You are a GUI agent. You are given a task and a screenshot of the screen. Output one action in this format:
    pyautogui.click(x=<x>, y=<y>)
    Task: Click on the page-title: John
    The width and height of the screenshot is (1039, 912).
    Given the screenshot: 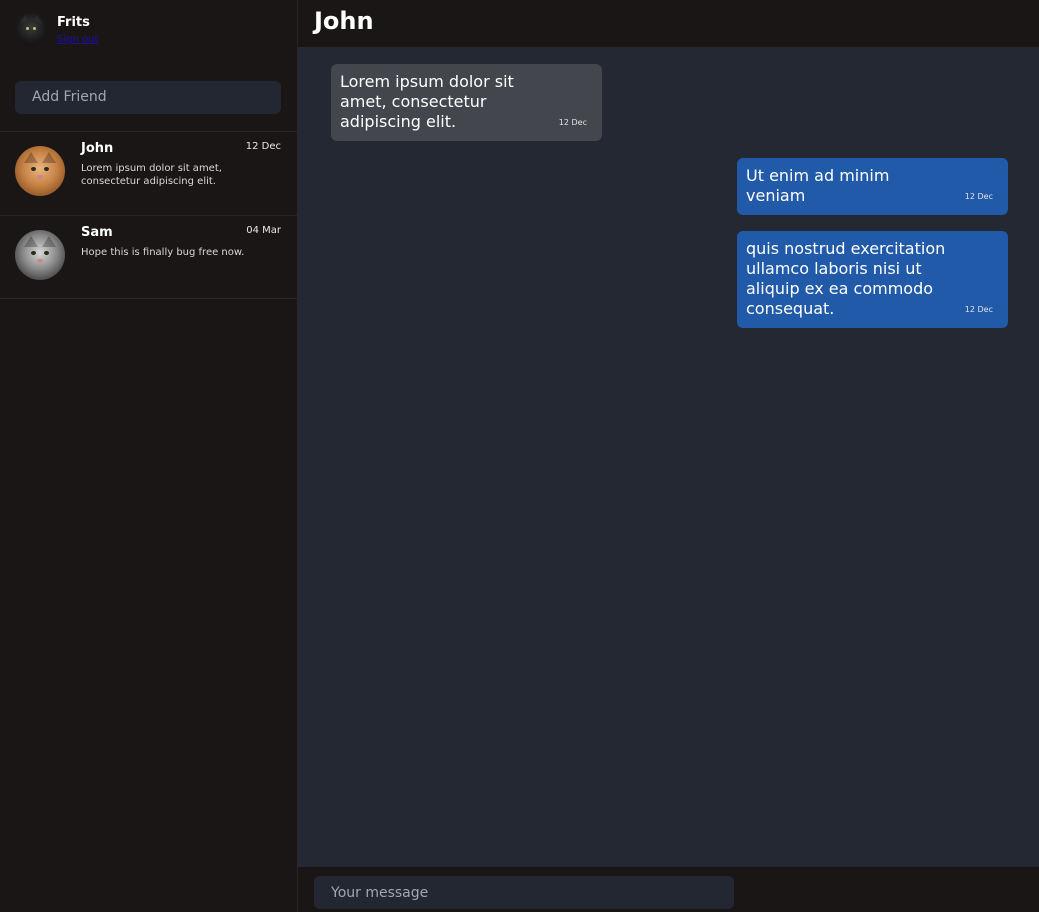 What is the action you would take?
    pyautogui.click(x=344, y=21)
    